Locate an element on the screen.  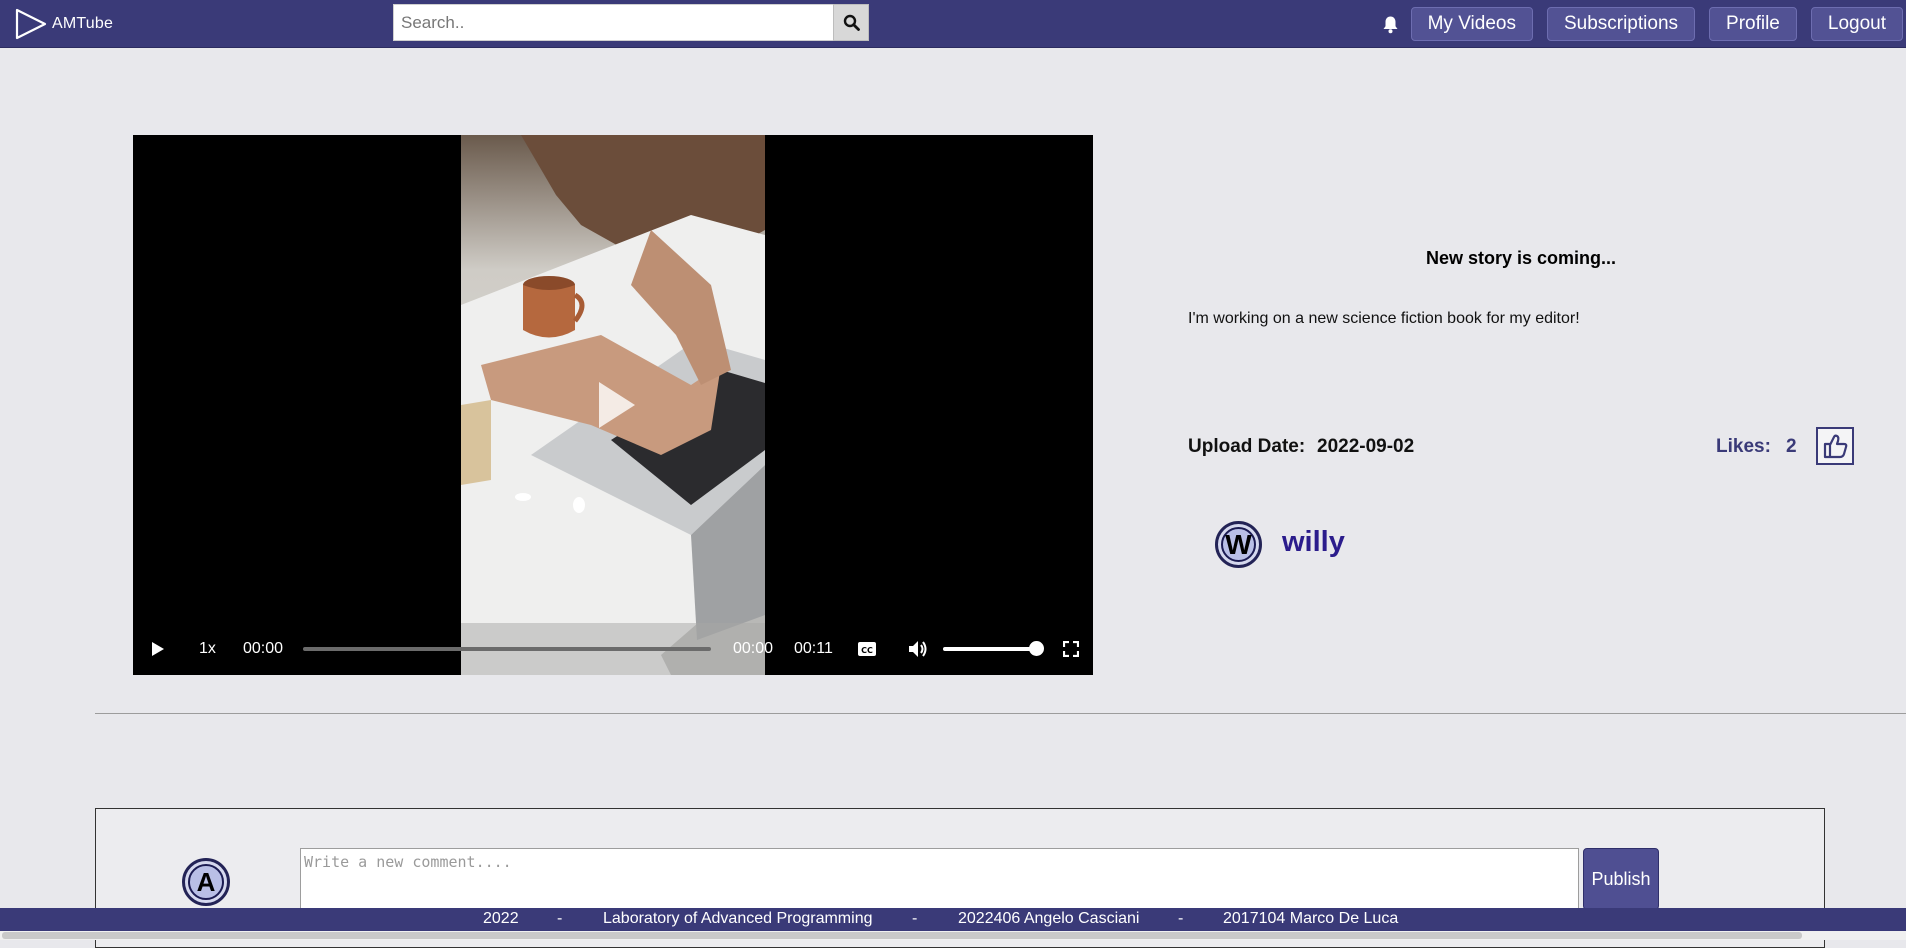
search-bar is located at coordinates (631, 22).